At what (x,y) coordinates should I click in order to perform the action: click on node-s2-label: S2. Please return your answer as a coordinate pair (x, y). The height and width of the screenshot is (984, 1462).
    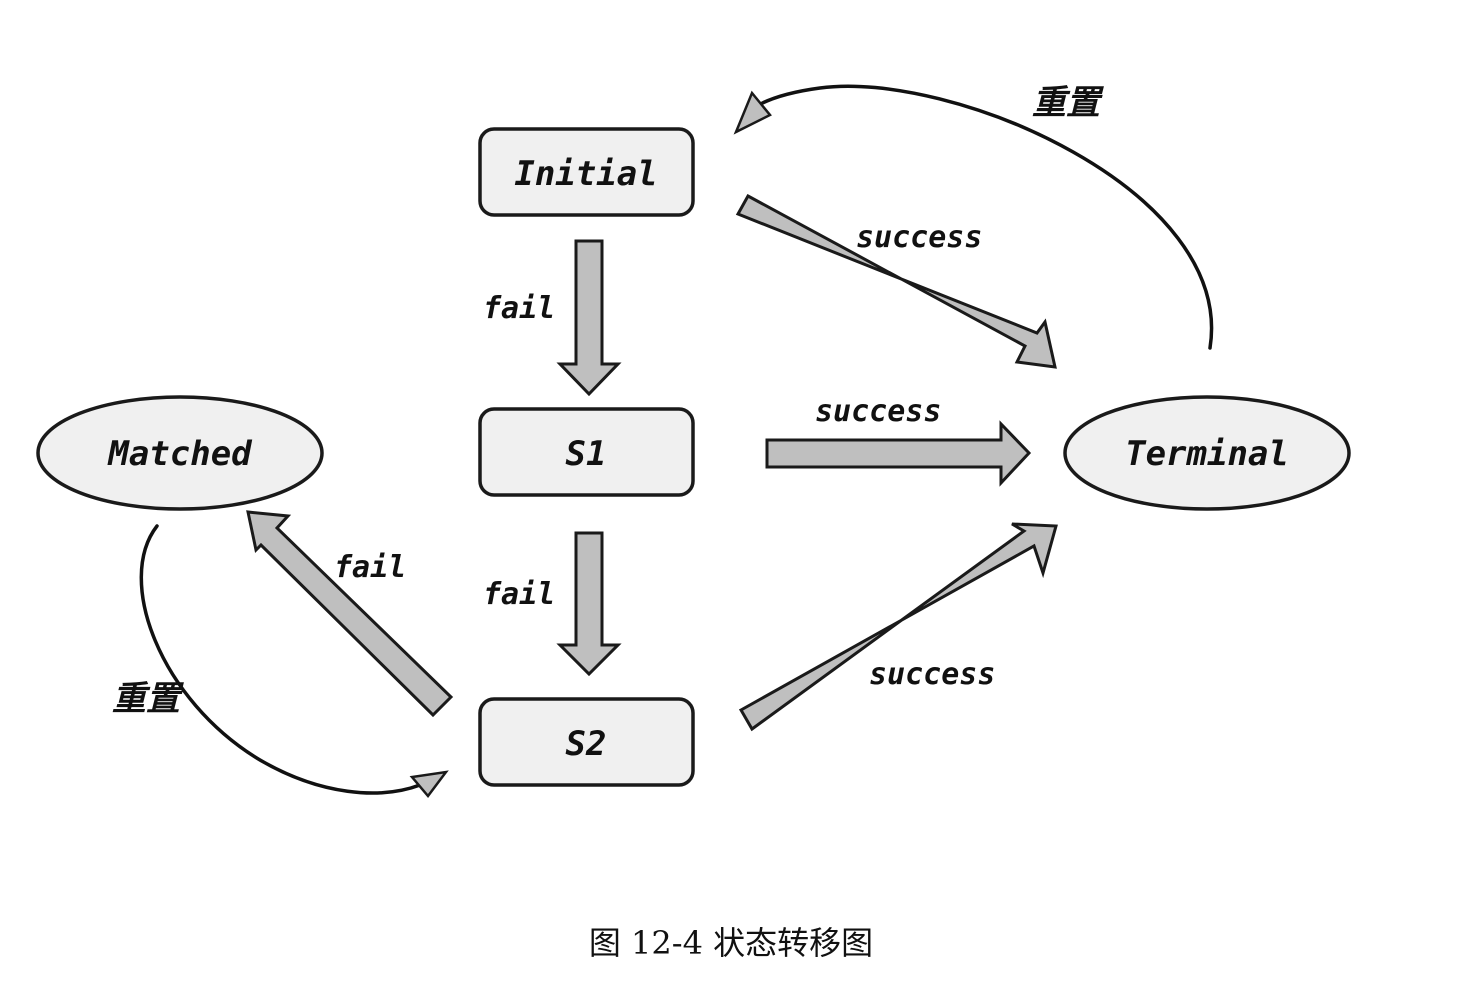
    Looking at the image, I should click on (586, 744).